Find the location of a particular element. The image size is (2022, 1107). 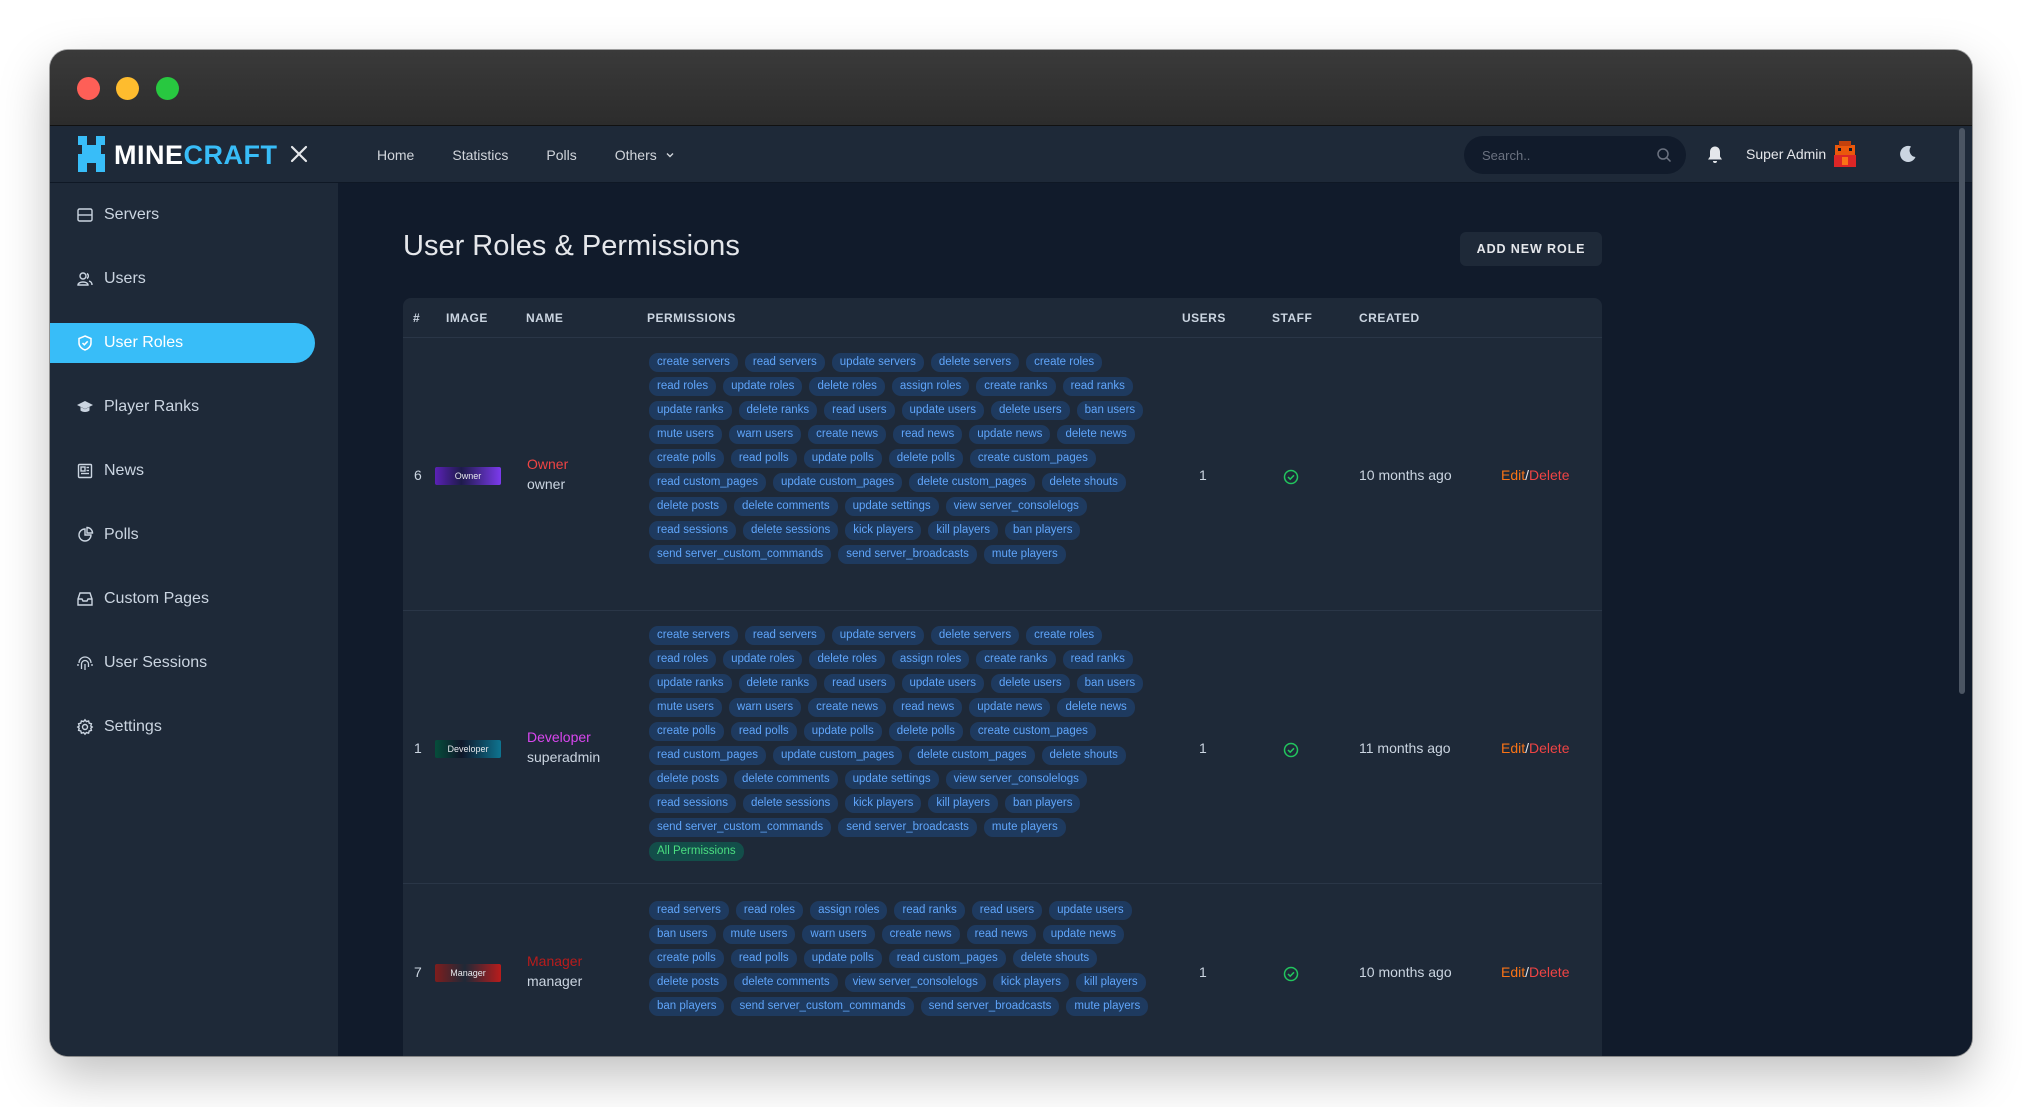

sidebar-item-player-ranks: Player Ranks is located at coordinates (182, 407).